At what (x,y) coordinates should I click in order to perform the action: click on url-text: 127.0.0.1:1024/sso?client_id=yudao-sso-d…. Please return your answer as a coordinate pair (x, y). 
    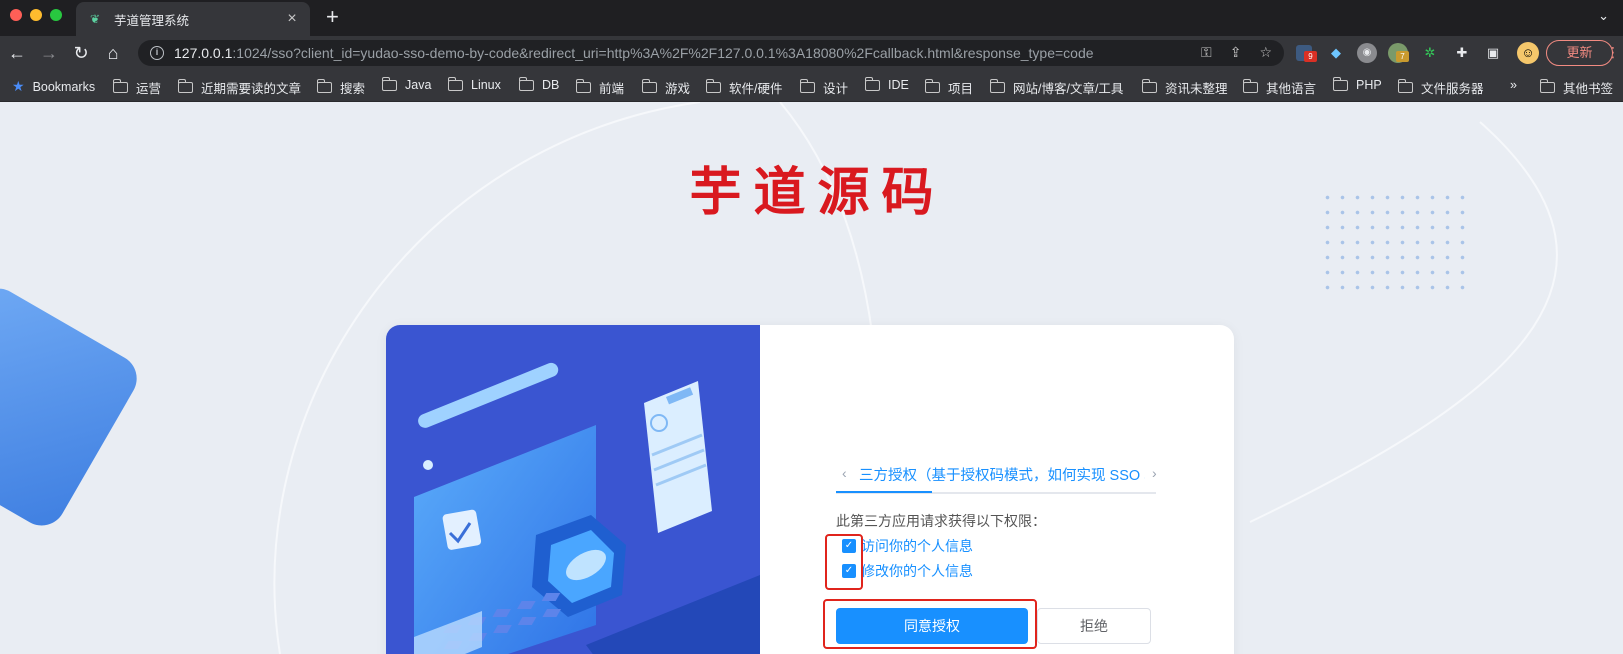
    Looking at the image, I should click on (634, 53).